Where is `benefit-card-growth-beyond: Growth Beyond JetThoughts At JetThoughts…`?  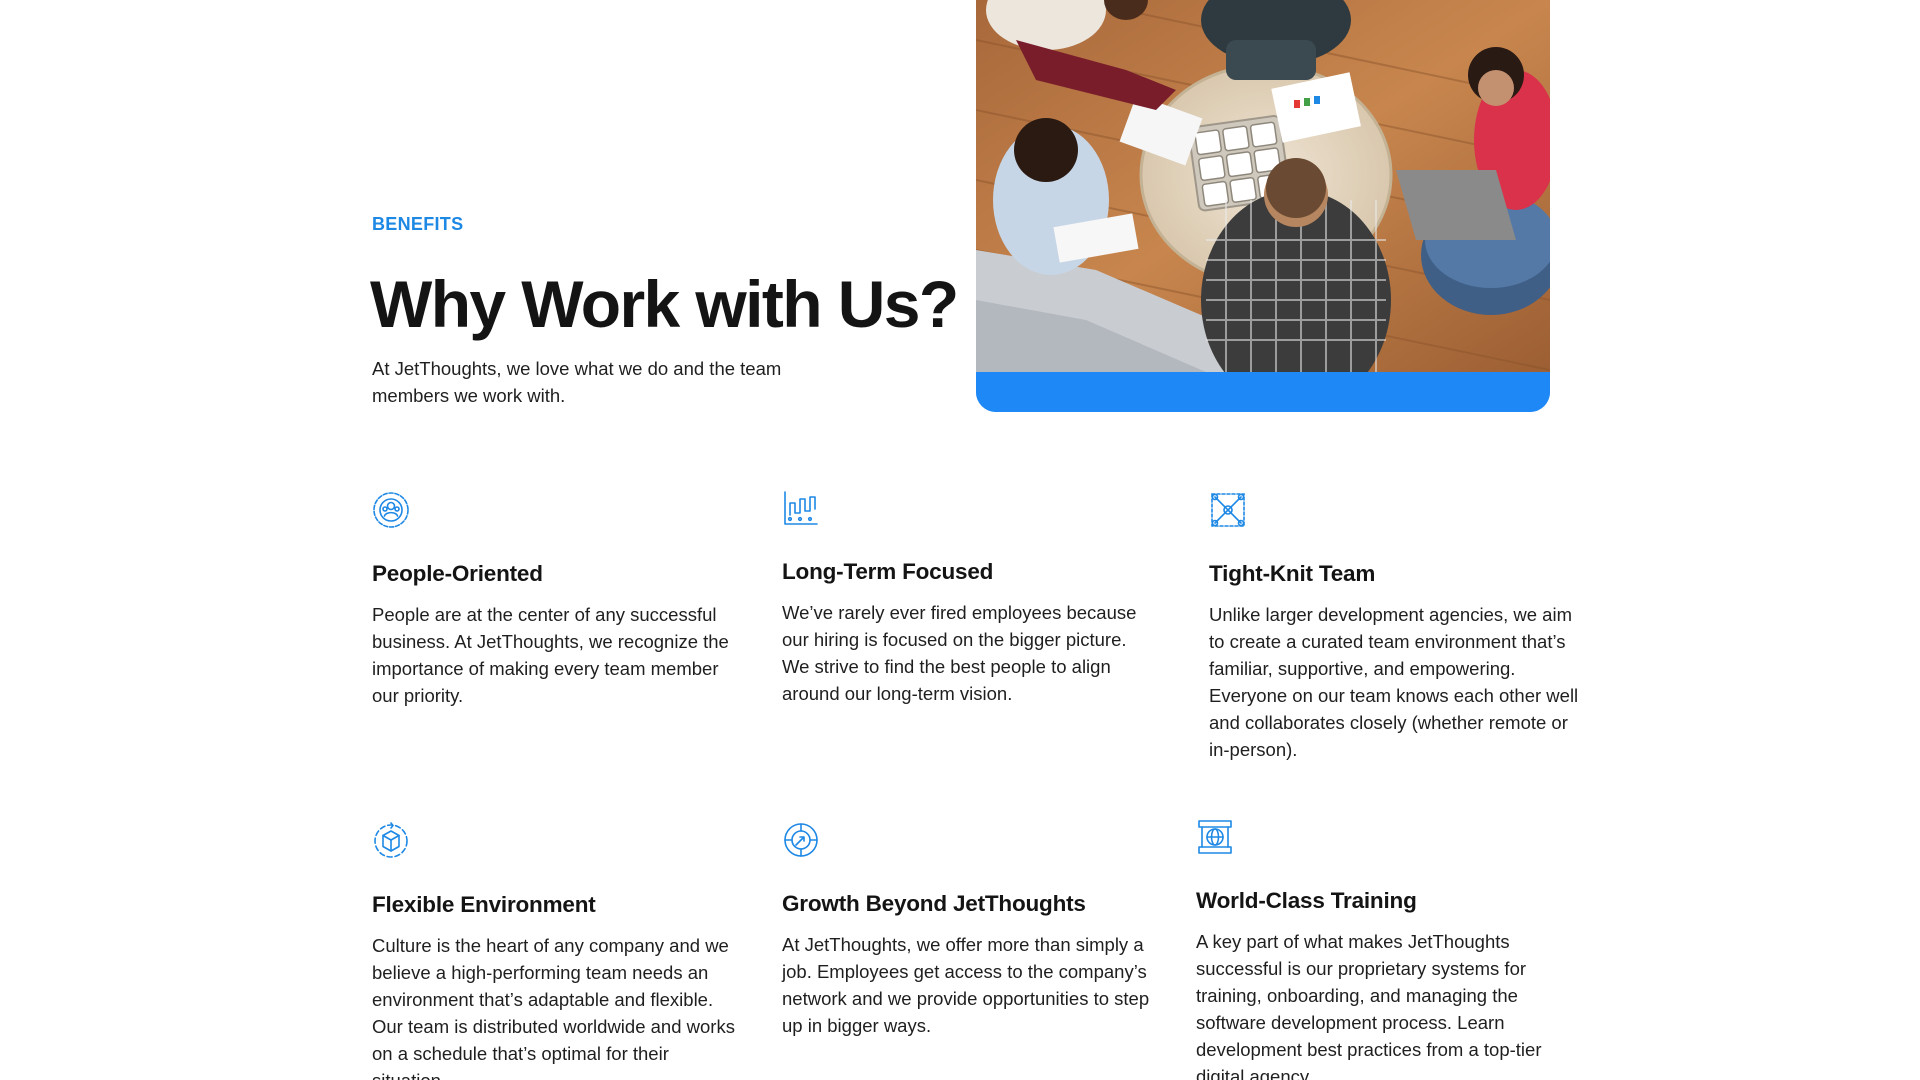 benefit-card-growth-beyond: Growth Beyond JetThoughts At JetThoughts… is located at coordinates (967, 930).